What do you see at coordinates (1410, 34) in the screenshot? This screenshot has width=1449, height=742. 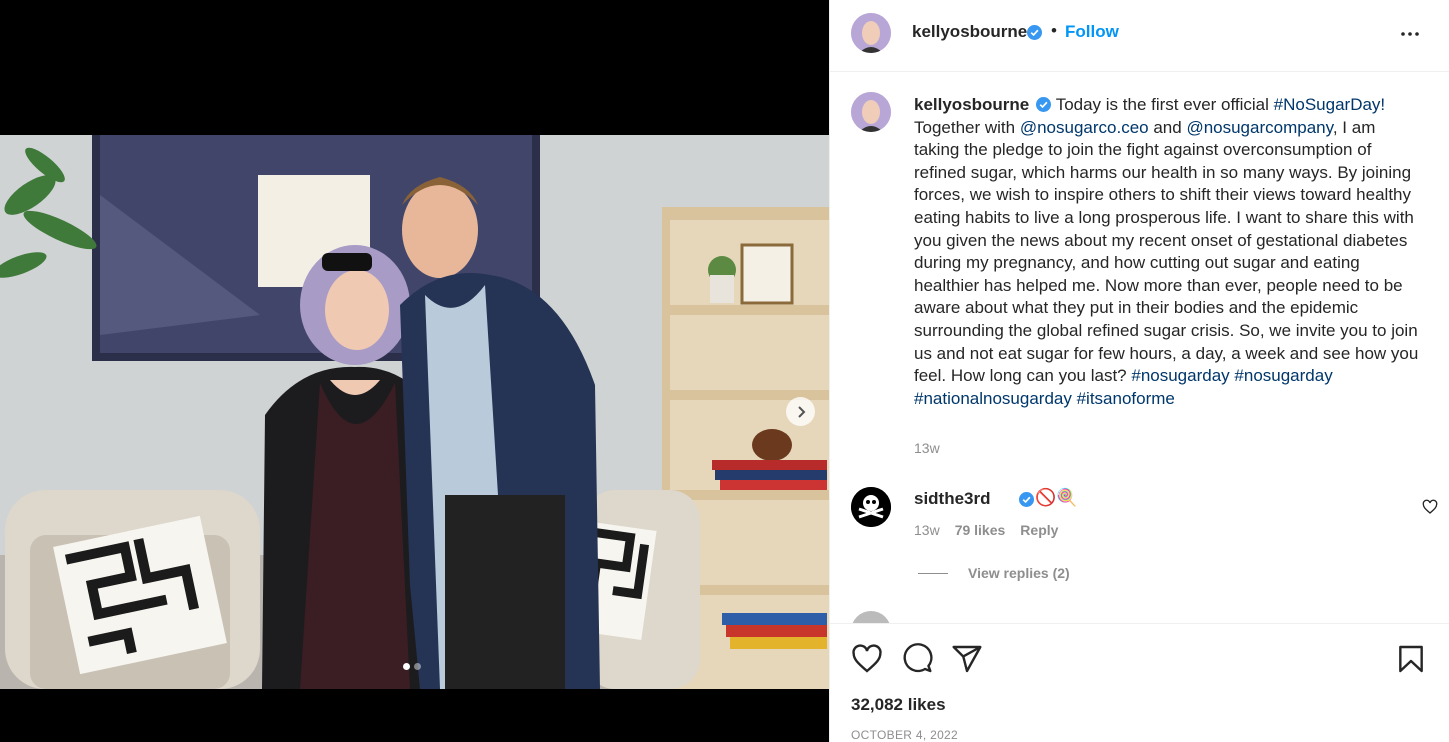 I see `more-horizontal-icon` at bounding box center [1410, 34].